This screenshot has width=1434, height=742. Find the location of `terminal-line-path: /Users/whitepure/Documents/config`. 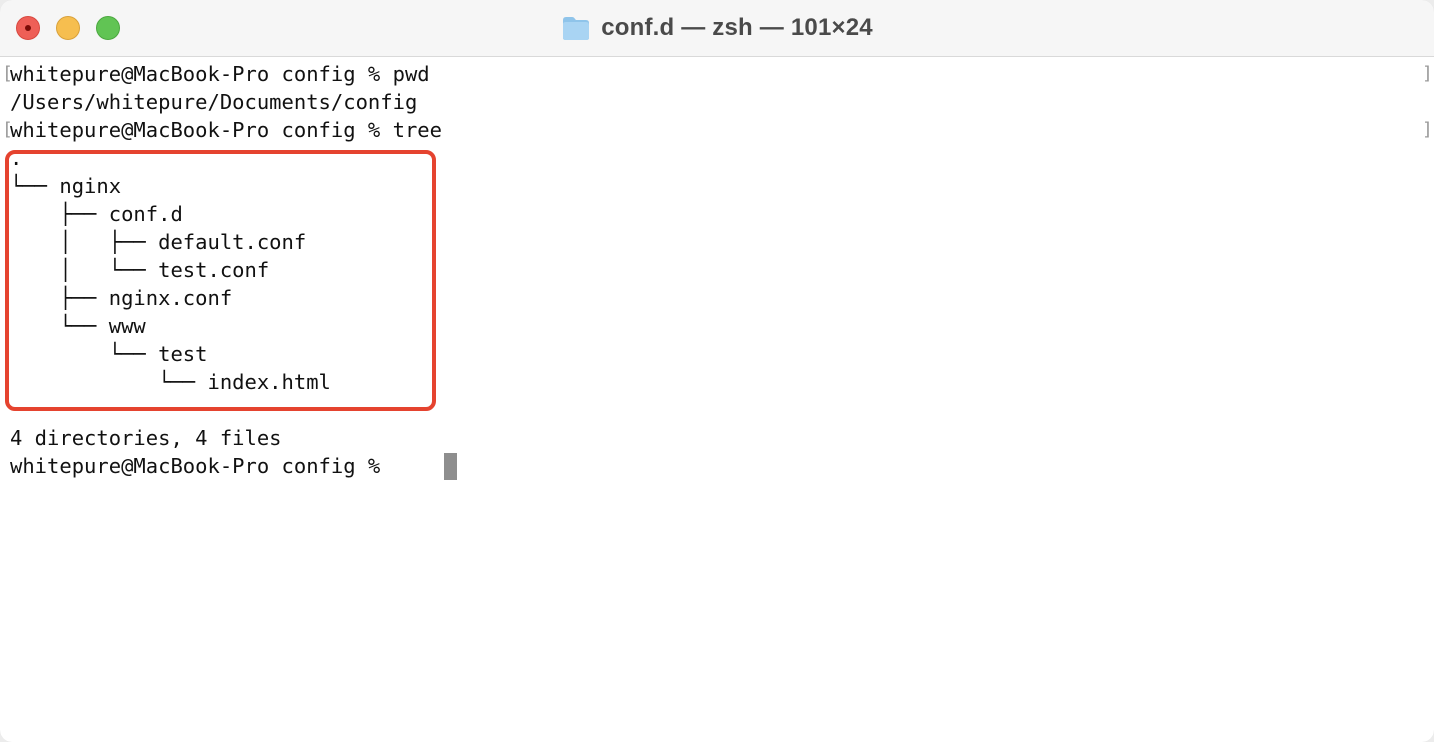

terminal-line-path: /Users/whitepure/Documents/config is located at coordinates (214, 102).